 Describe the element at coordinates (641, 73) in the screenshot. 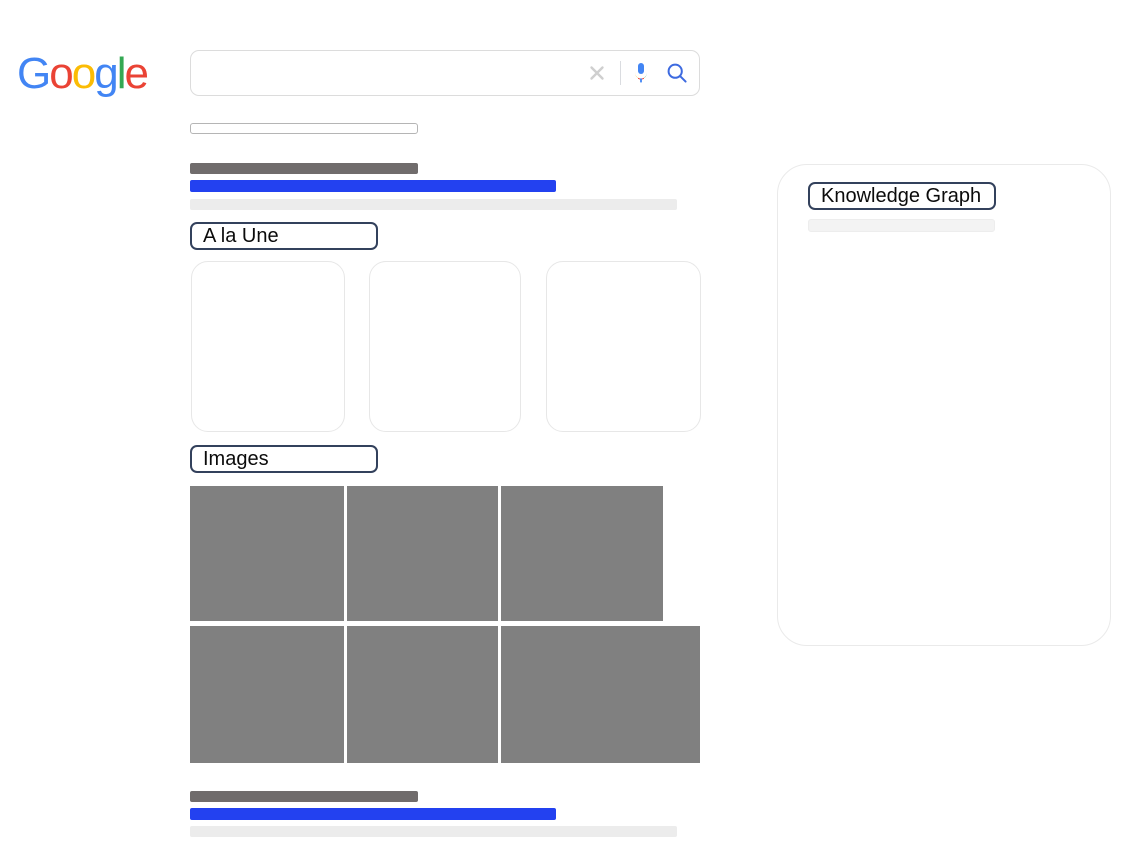

I see `microphone-icon` at that location.